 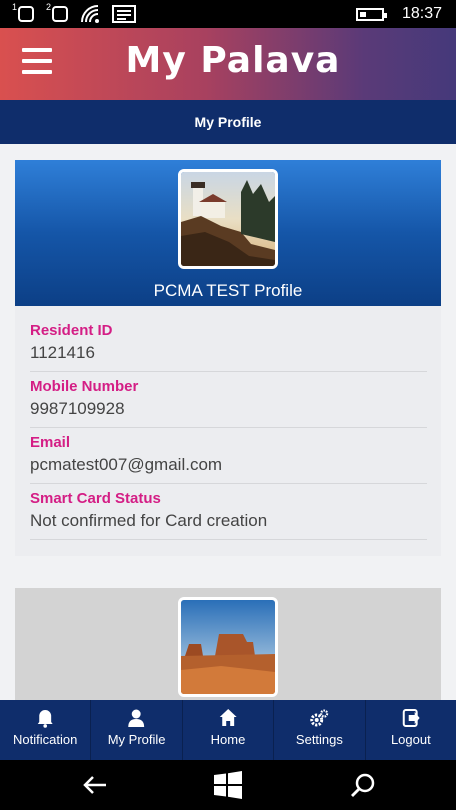 What do you see at coordinates (126, 464) in the screenshot?
I see `field-value: pcmatest007@gmail.com` at bounding box center [126, 464].